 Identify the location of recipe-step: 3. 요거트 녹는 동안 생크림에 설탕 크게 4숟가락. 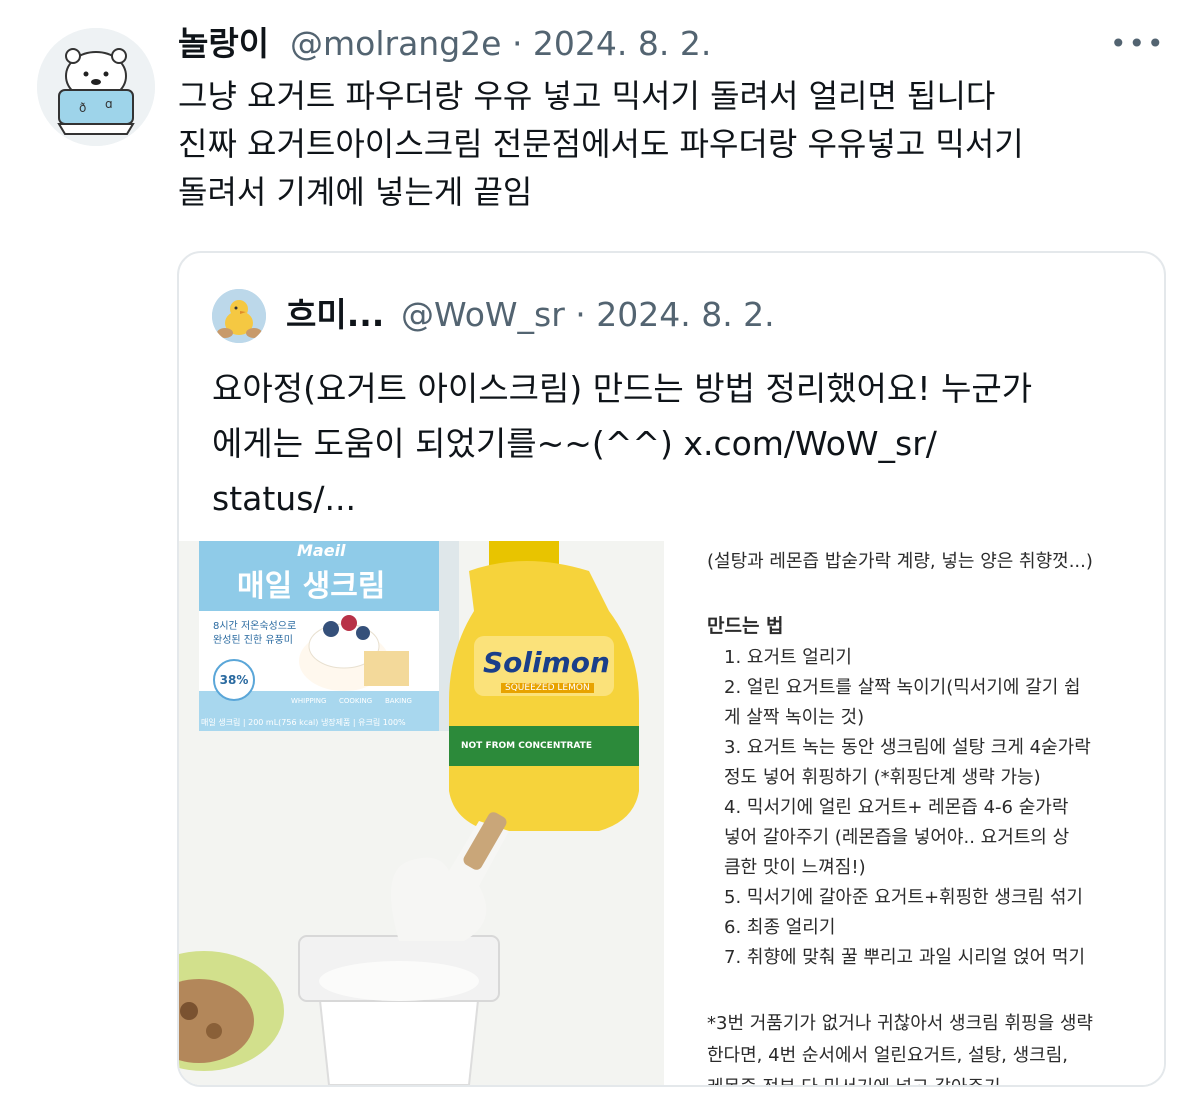
(907, 747).